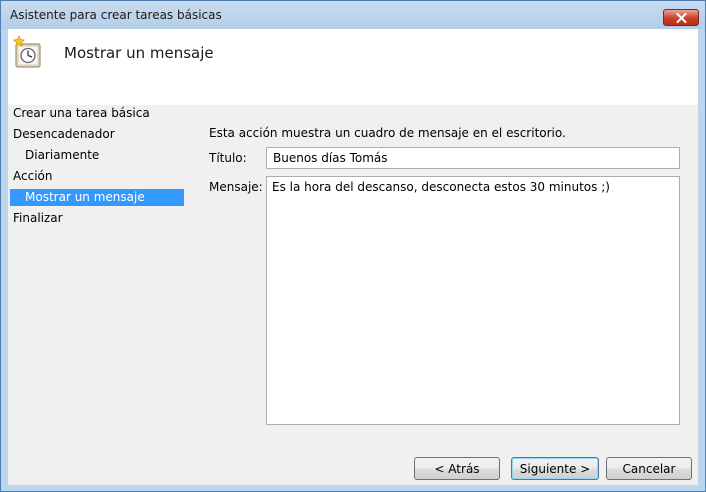 The height and width of the screenshot is (492, 706). Describe the element at coordinates (64, 134) in the screenshot. I see `nav-item-desencadenador: Desencadenador` at that location.